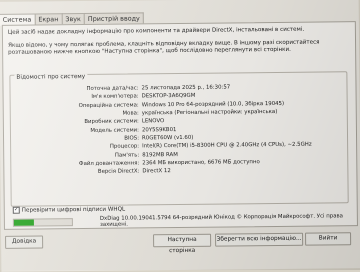  What do you see at coordinates (16, 210) in the screenshot?
I see `whql-checkbox: ✓` at bounding box center [16, 210].